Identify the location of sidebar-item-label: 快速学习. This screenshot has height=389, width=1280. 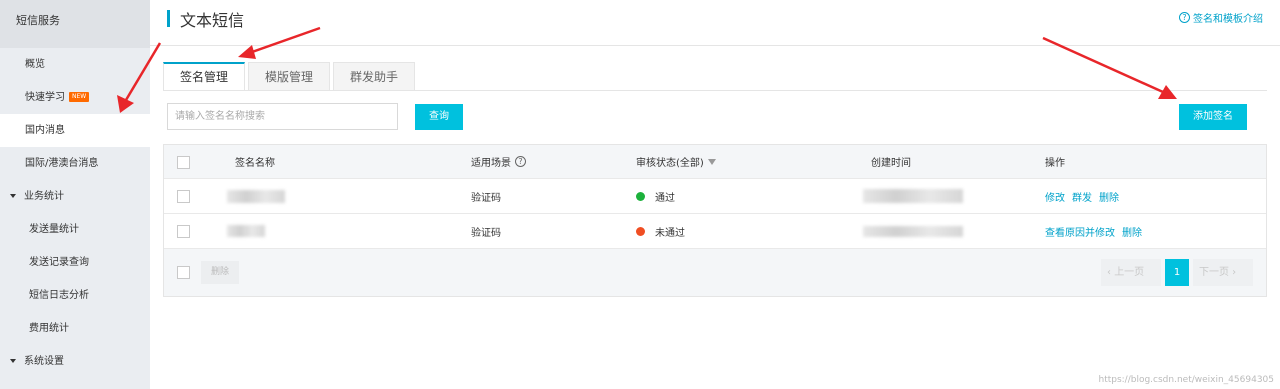
(45, 97).